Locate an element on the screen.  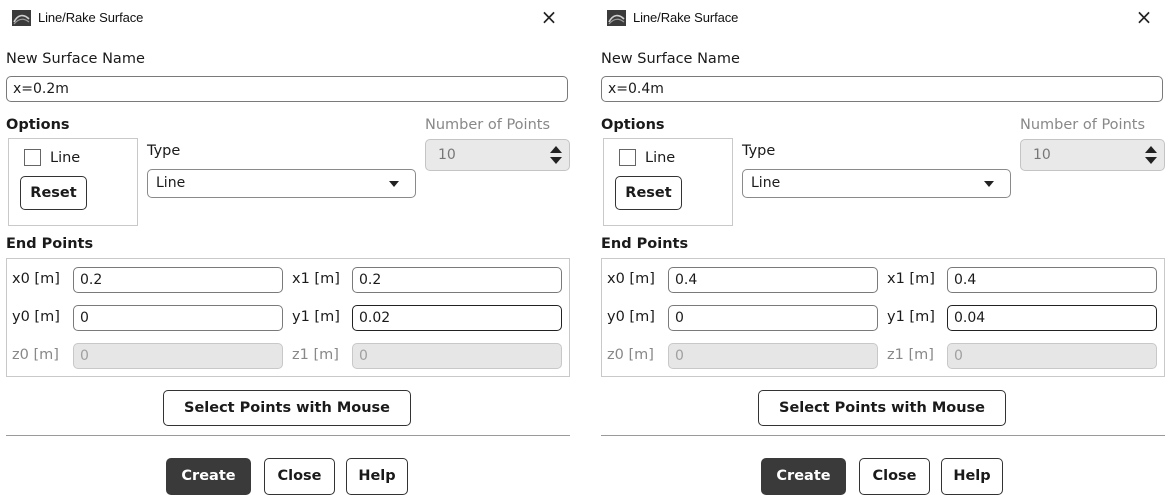
new-surface-name-input: x=0.2m is located at coordinates (287, 89).